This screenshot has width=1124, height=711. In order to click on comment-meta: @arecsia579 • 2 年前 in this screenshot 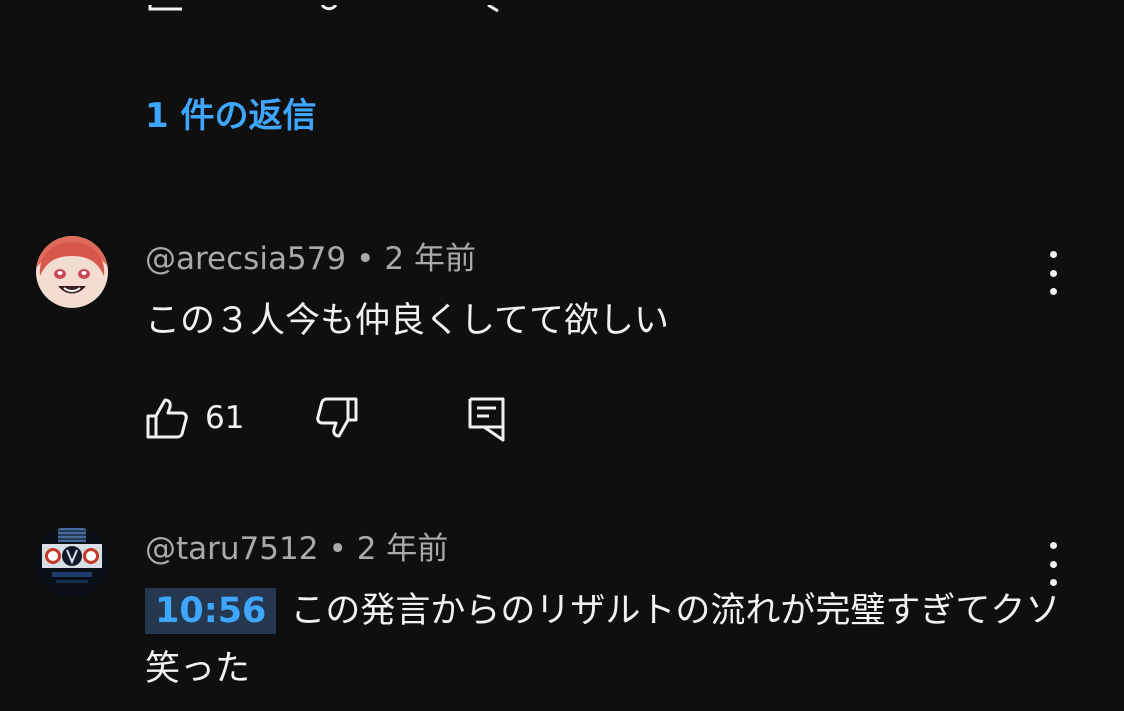, I will do `click(310, 259)`.